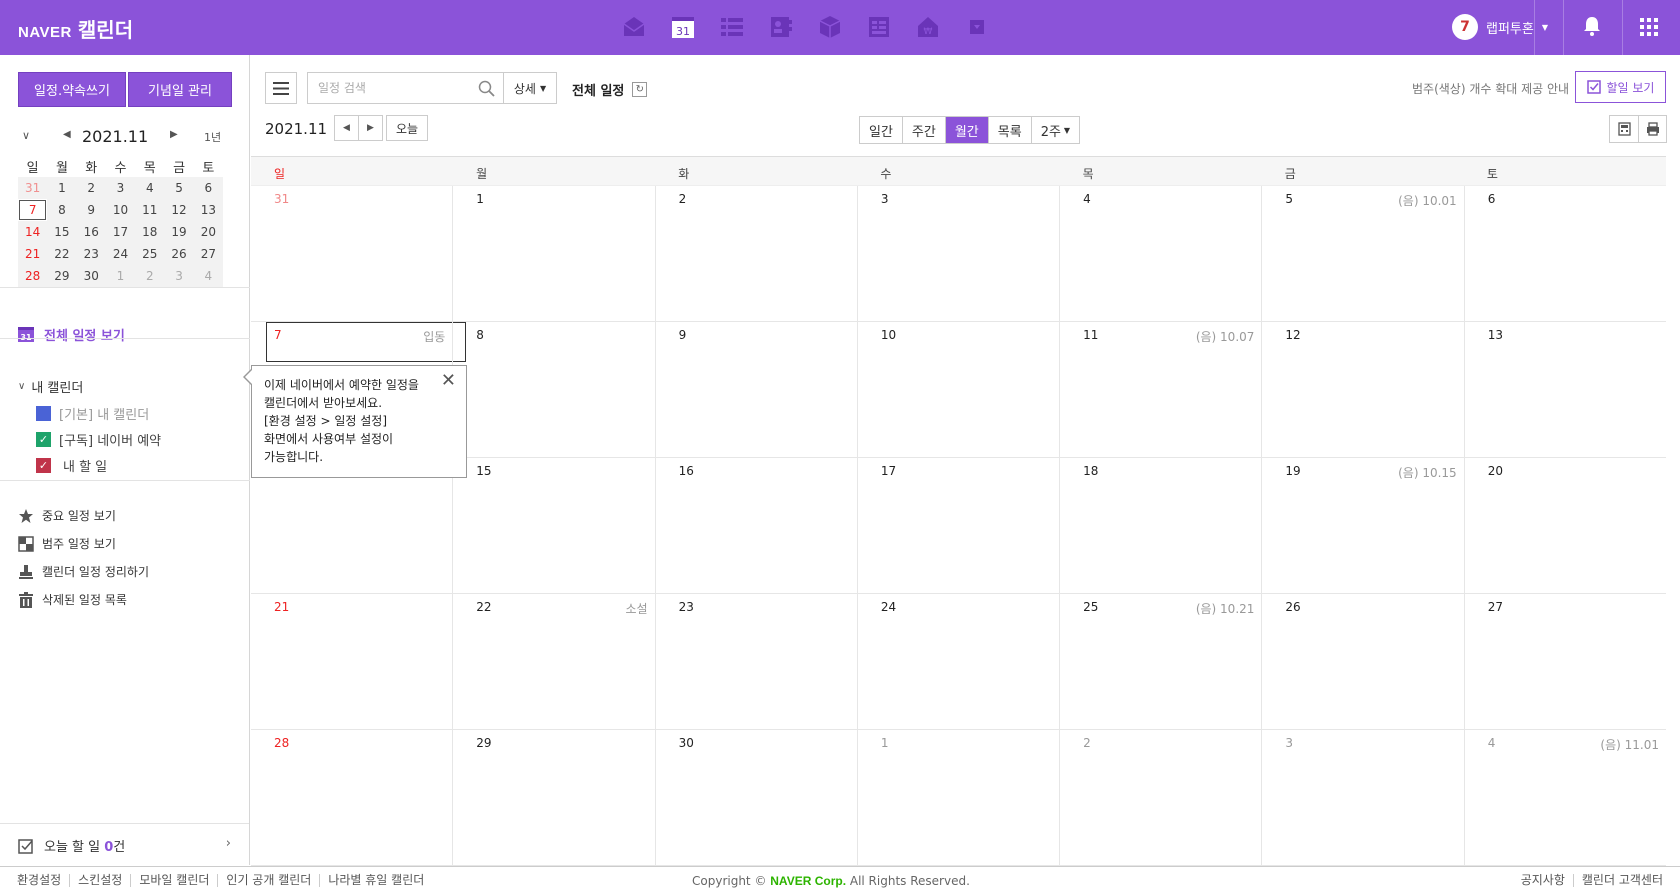  Describe the element at coordinates (91, 276) in the screenshot. I see `mini-day: 30` at that location.